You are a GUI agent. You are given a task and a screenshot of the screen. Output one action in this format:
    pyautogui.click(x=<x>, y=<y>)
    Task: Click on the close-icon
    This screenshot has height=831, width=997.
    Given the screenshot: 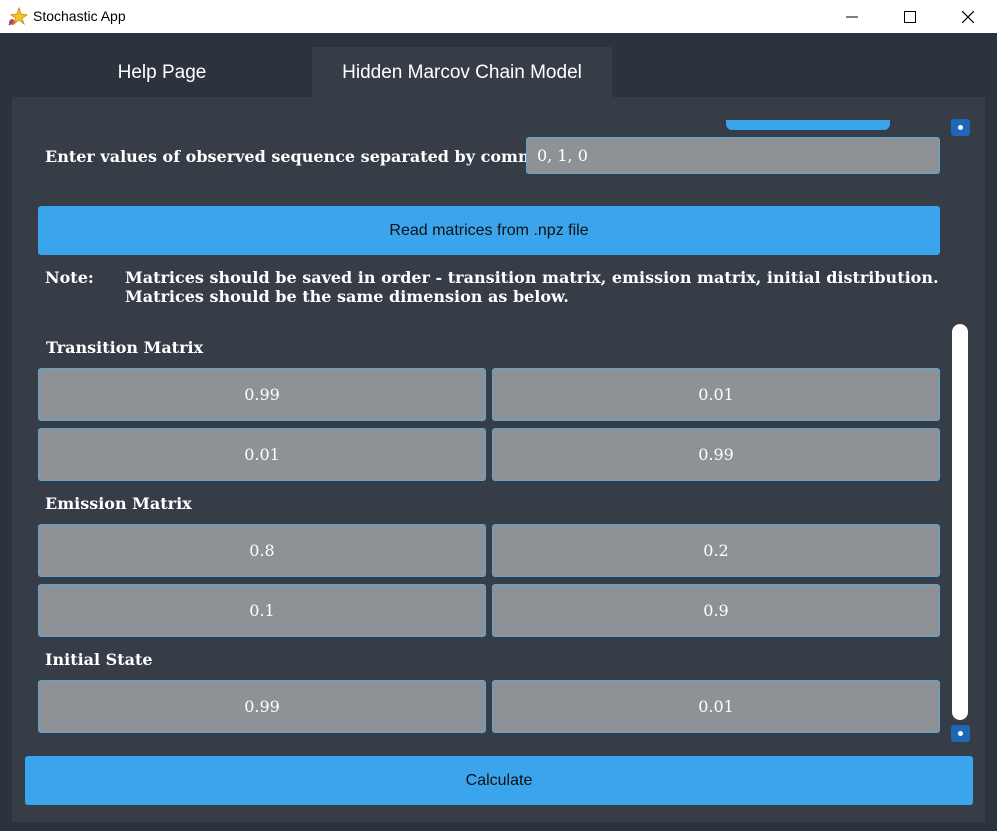 What is the action you would take?
    pyautogui.click(x=968, y=16)
    